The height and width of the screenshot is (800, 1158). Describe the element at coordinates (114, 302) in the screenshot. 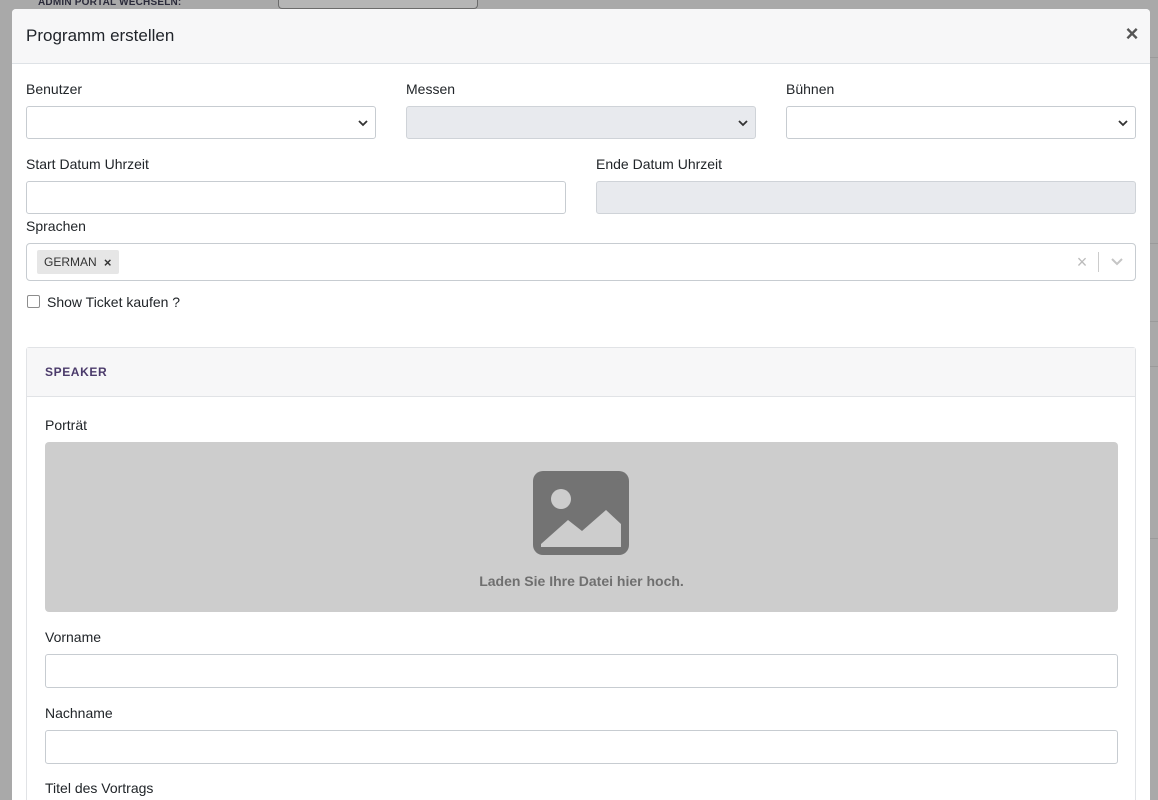

I see `show-ticket-label: Show Ticket kaufen ?` at that location.